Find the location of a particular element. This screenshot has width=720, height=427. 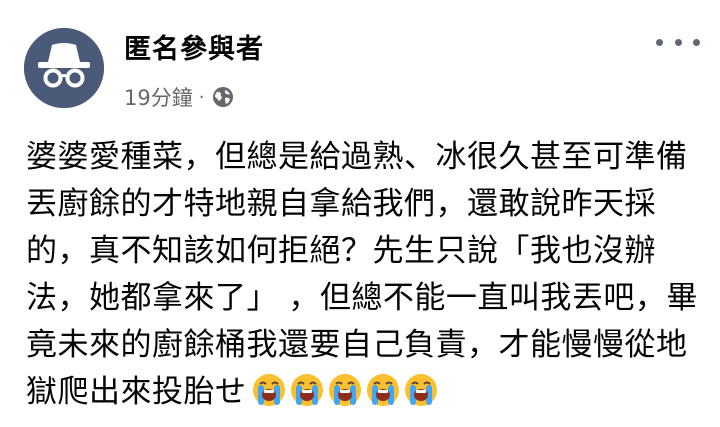

post-text-line: 婆婆愛種菜，但總是給過熟、冰很久甚至可準備 is located at coordinates (357, 157).